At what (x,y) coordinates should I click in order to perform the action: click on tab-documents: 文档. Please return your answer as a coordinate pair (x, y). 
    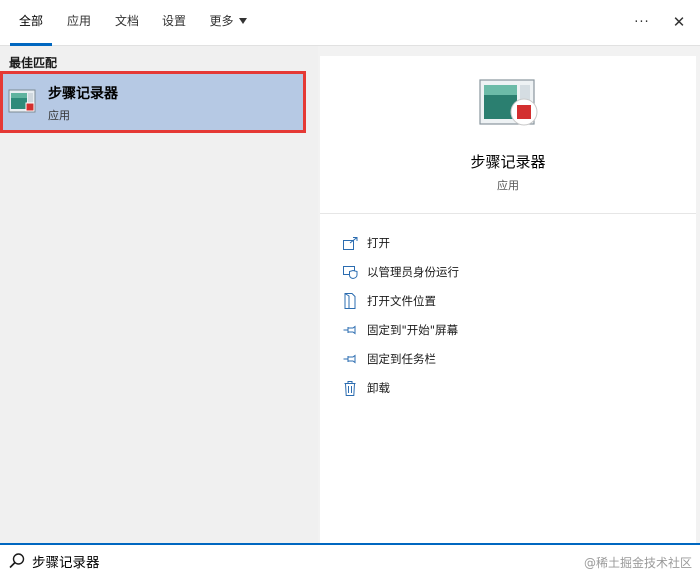
    Looking at the image, I should click on (127, 23).